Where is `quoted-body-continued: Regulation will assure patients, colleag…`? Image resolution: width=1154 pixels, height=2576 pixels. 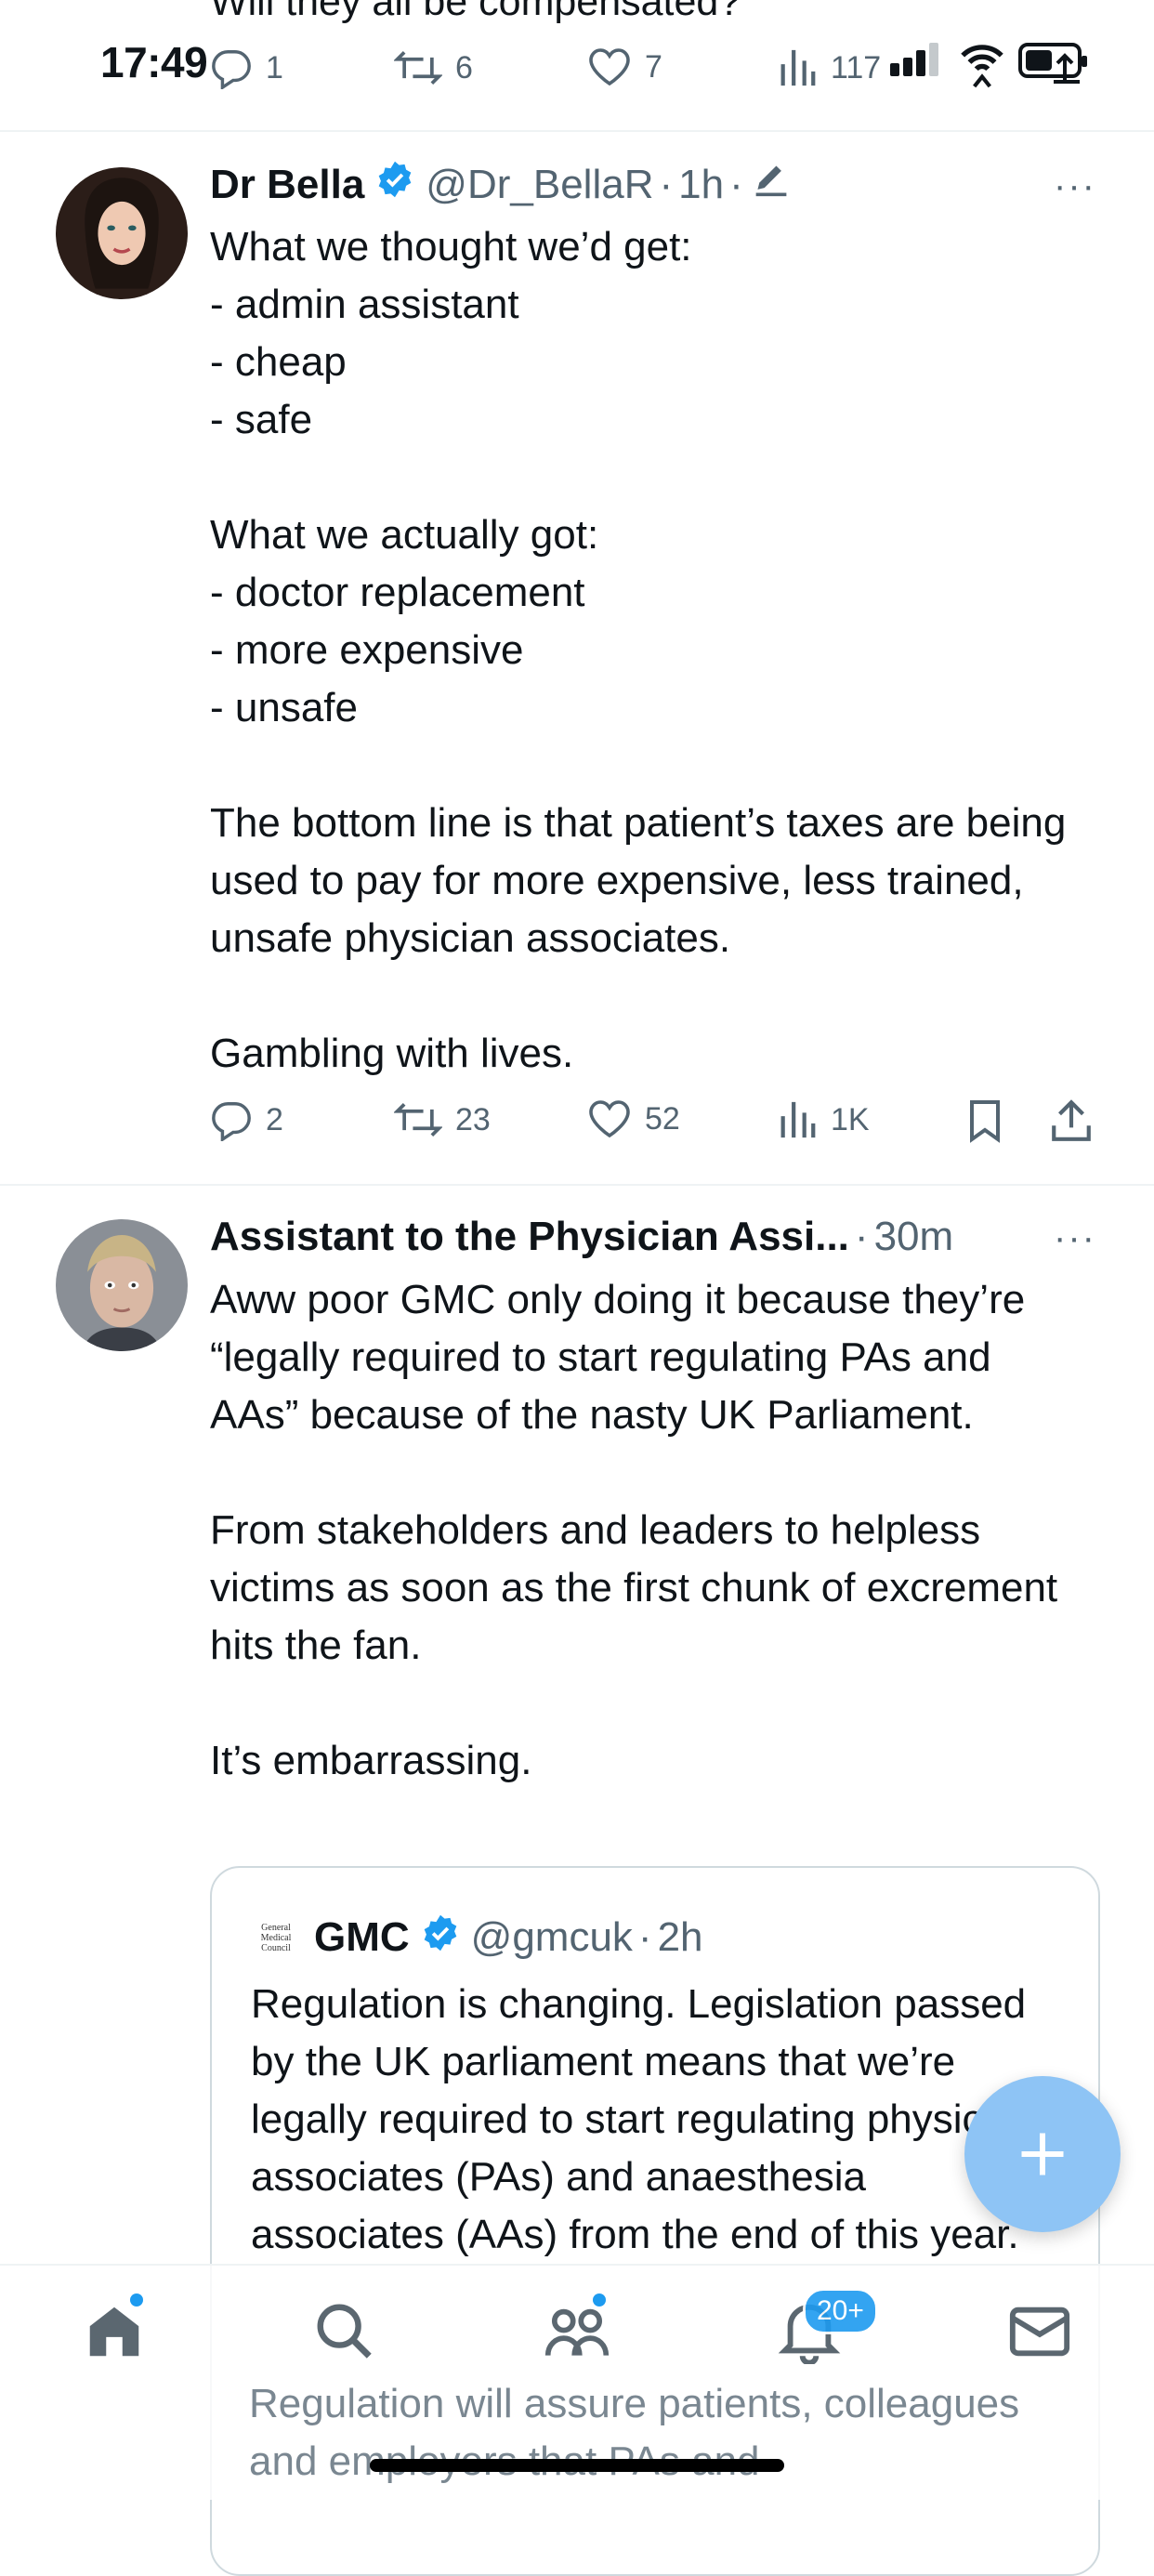
quoted-body-continued: Regulation will assure patients, colleag… is located at coordinates (634, 2432).